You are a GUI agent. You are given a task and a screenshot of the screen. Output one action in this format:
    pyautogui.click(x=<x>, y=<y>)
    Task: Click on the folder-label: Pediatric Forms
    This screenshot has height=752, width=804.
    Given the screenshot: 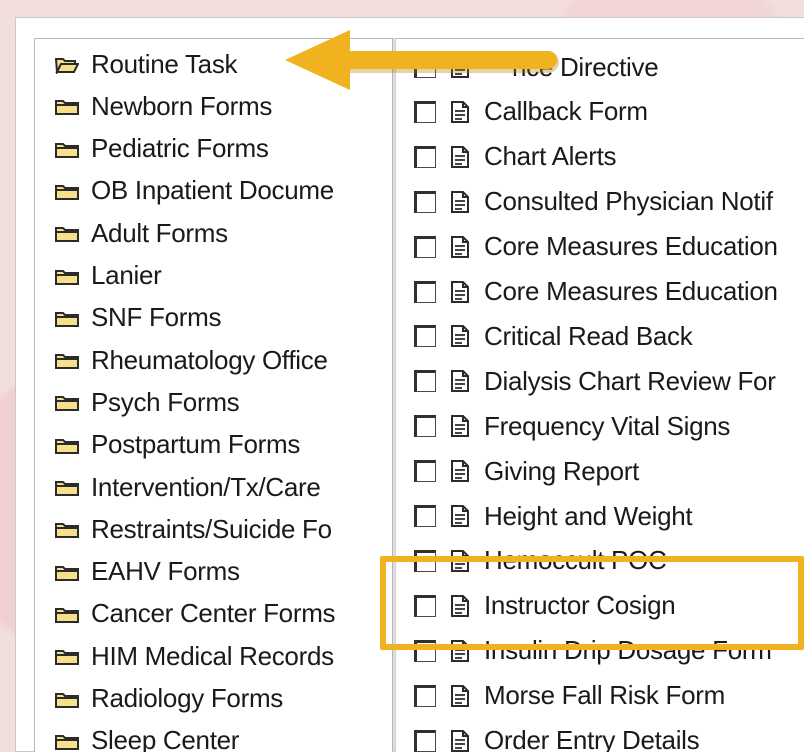 What is the action you would take?
    pyautogui.click(x=180, y=148)
    